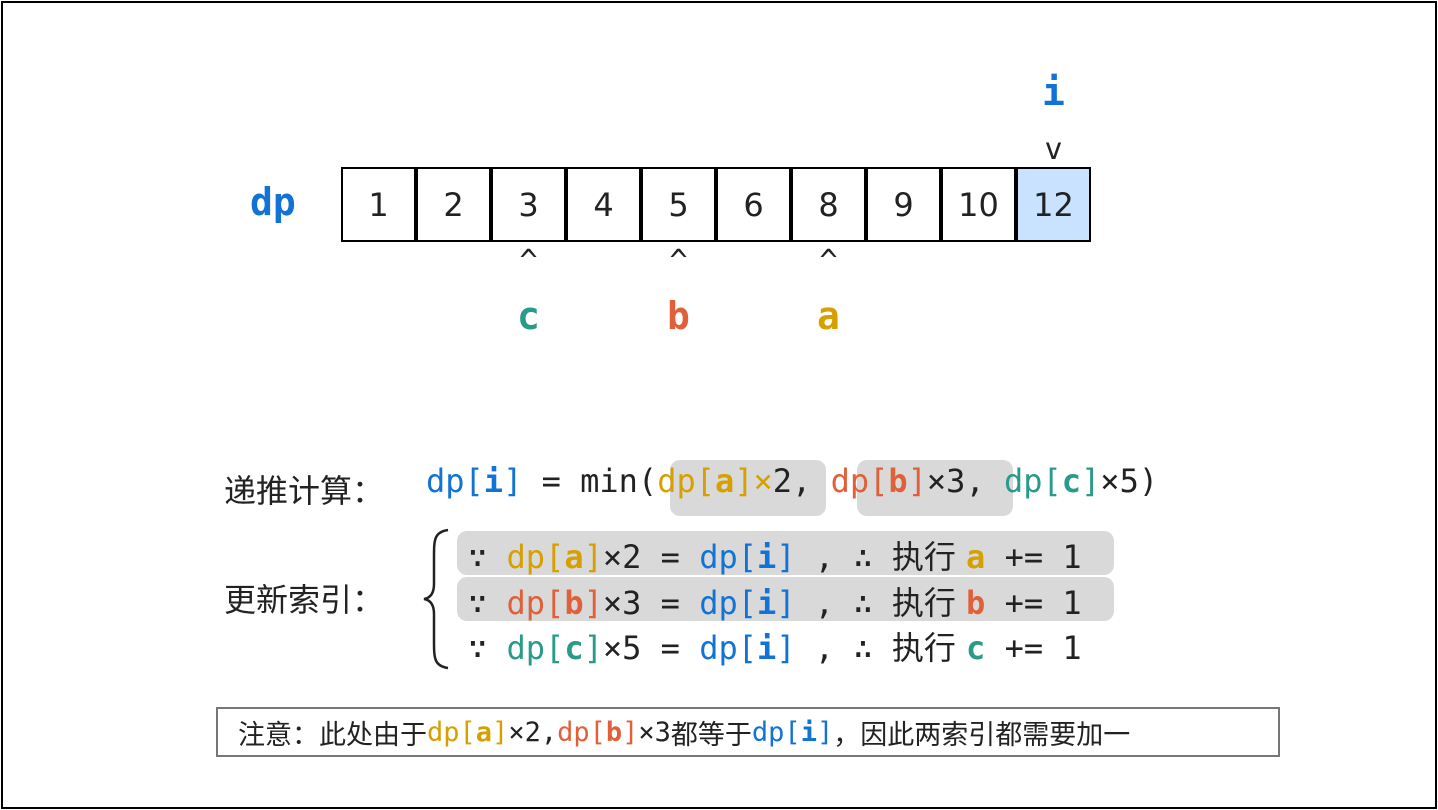 This screenshot has width=1438, height=810. What do you see at coordinates (453, 204) in the screenshot?
I see `dp-cell: 2` at bounding box center [453, 204].